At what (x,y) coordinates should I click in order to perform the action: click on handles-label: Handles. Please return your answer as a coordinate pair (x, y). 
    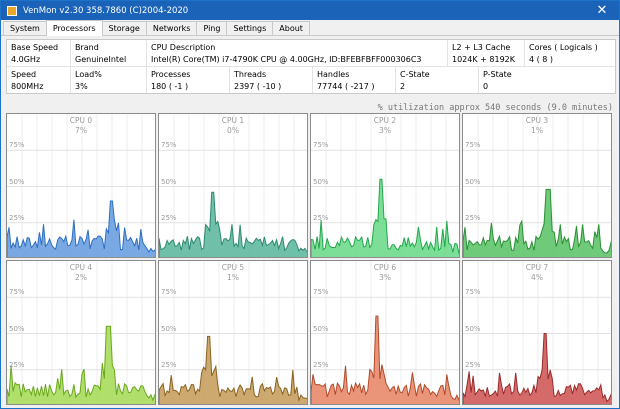
    Looking at the image, I should click on (333, 74).